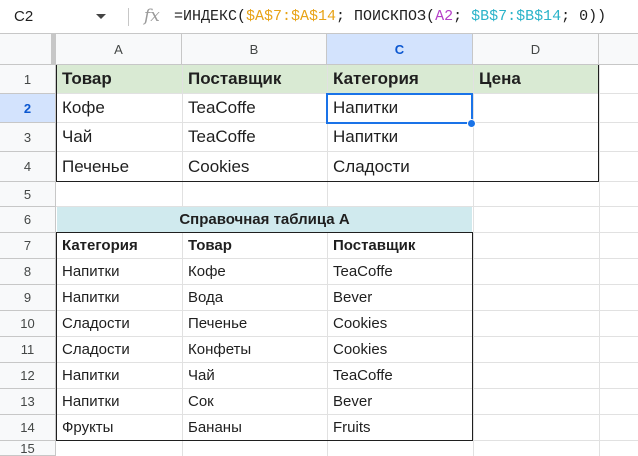 This screenshot has width=638, height=456. What do you see at coordinates (119, 323) in the screenshot?
I see `cell-a10: Сладости` at bounding box center [119, 323].